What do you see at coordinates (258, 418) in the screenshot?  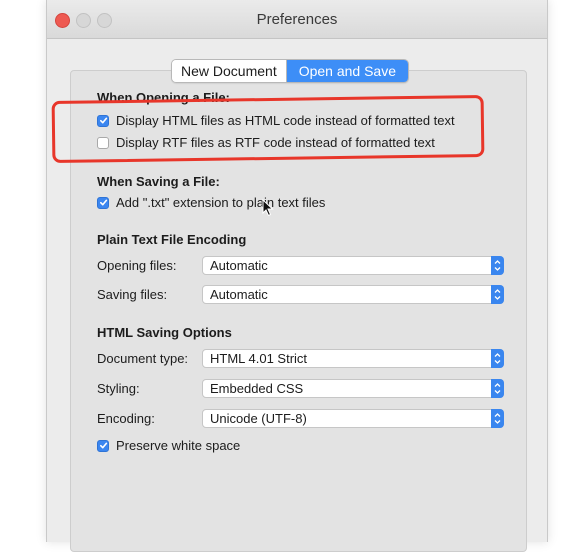 I see `html-encoding-value: Unicode (UTF-8)` at bounding box center [258, 418].